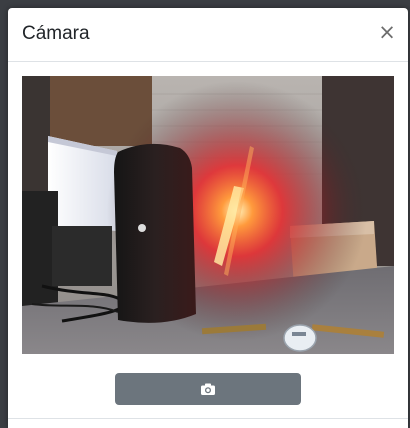 This screenshot has width=410, height=428. I want to click on modal-title: Cámara, so click(56, 33).